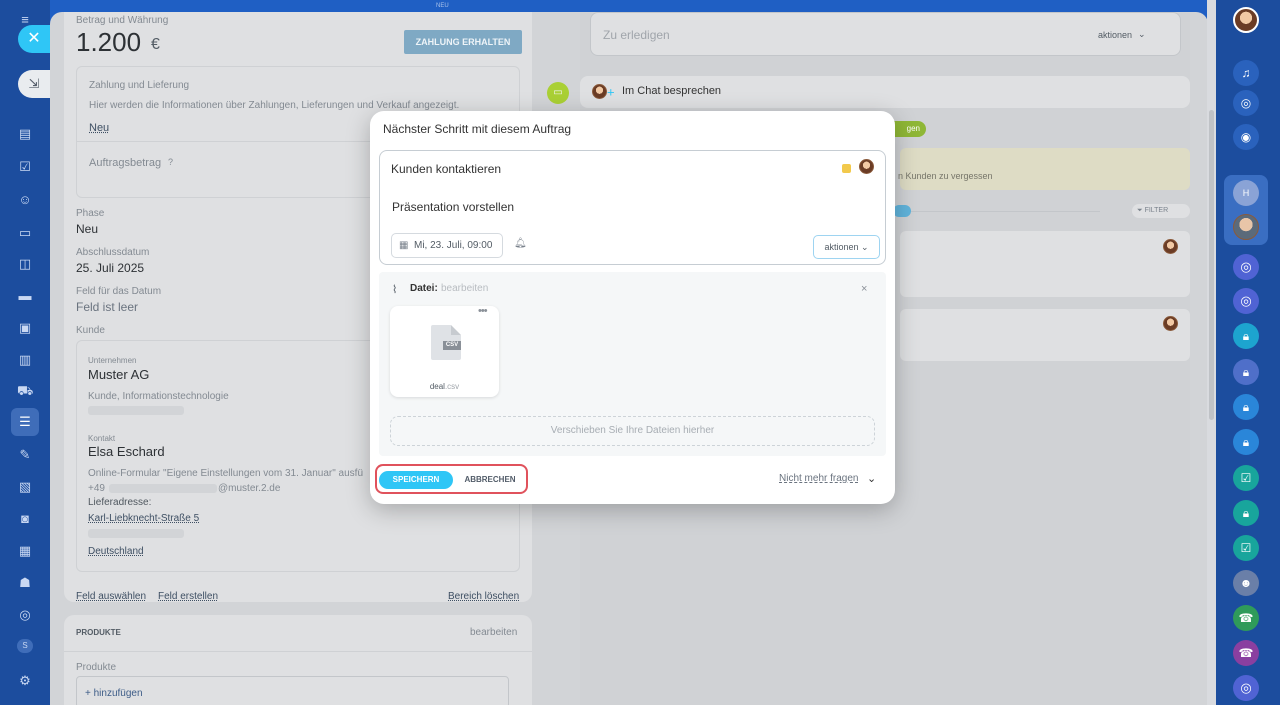 The height and width of the screenshot is (705, 1280). What do you see at coordinates (110, 268) in the screenshot?
I see `close-date-value: 25. Juli 2025` at bounding box center [110, 268].